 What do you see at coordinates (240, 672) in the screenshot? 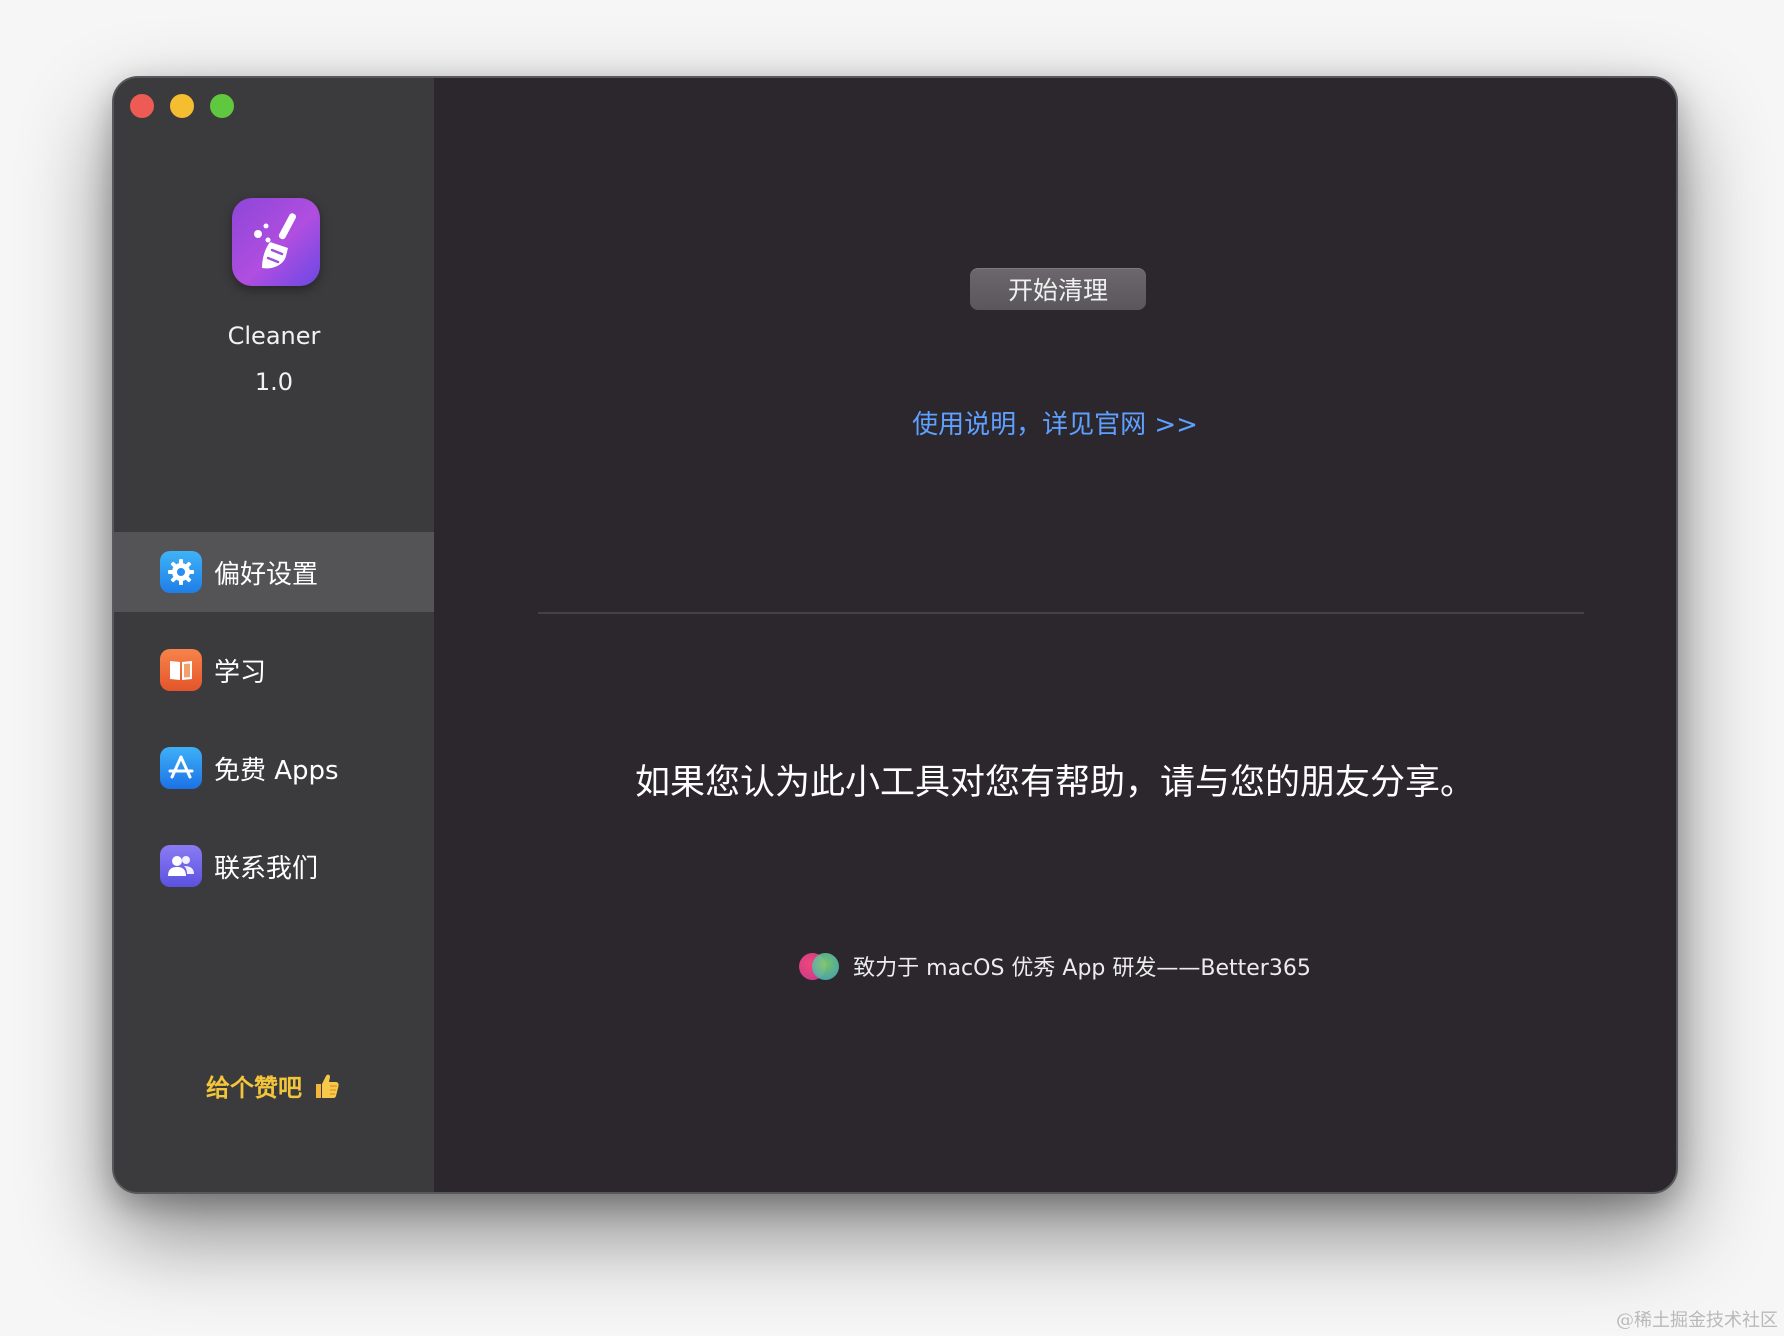
I see `sidebar-item-label: 学习` at bounding box center [240, 672].